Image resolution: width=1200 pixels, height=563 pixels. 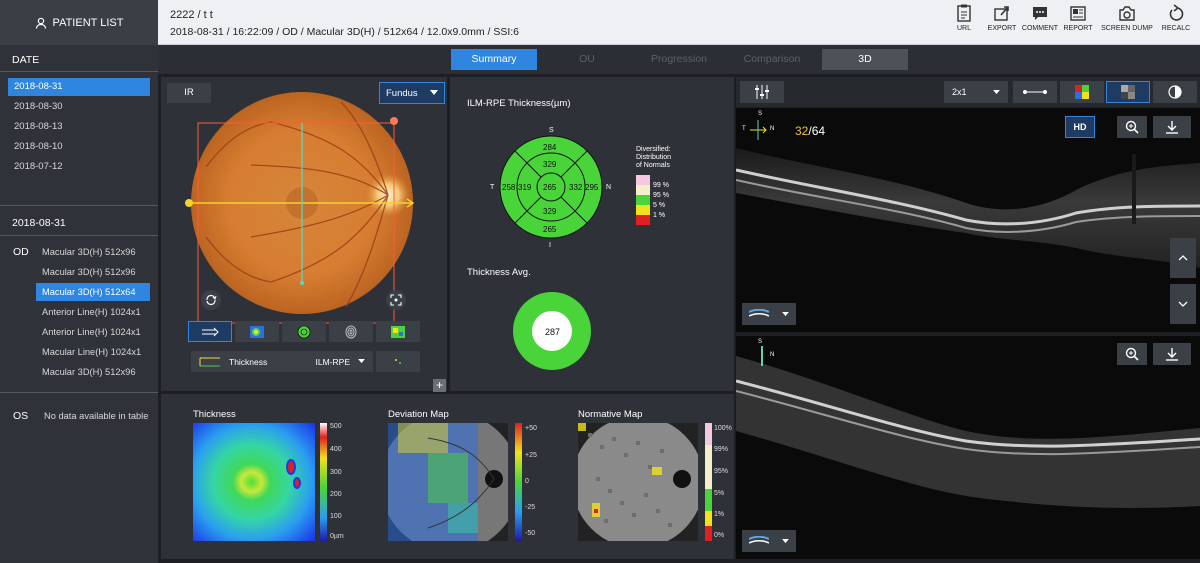 I want to click on etdrs-overlay-button, so click(x=304, y=331).